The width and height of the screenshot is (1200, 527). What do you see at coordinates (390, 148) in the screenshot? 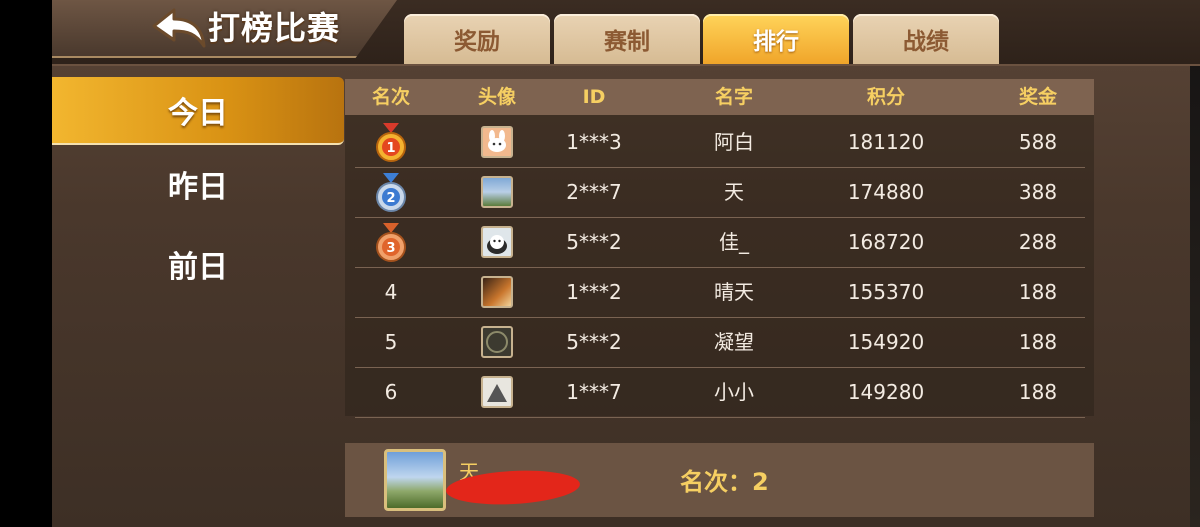
I see `svg-text: 1` at bounding box center [390, 148].